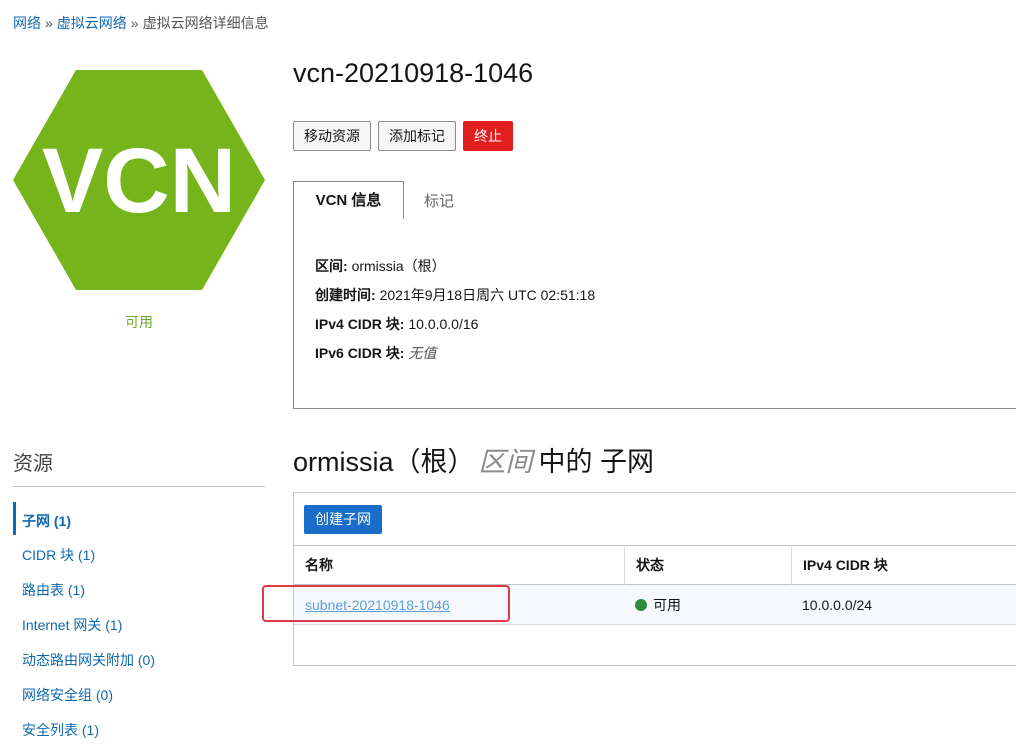  Describe the element at coordinates (488, 136) in the screenshot. I see `terminate-button: 终止` at that location.